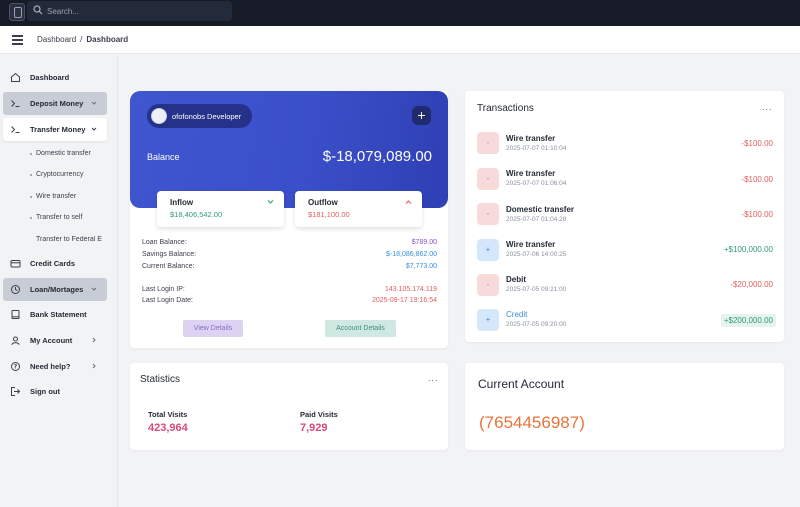 The height and width of the screenshot is (507, 800). I want to click on outflow-label: Outflow, so click(323, 202).